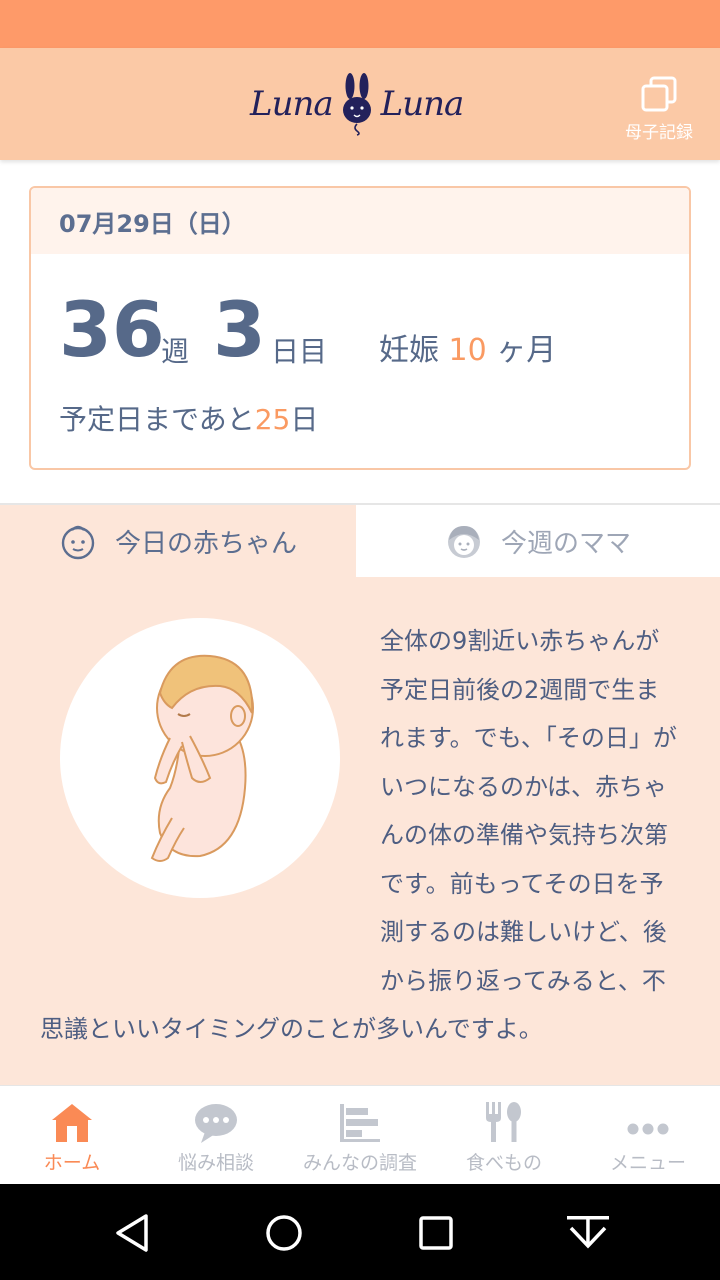  I want to click on nav-menu-label: メニュー, so click(647, 1163).